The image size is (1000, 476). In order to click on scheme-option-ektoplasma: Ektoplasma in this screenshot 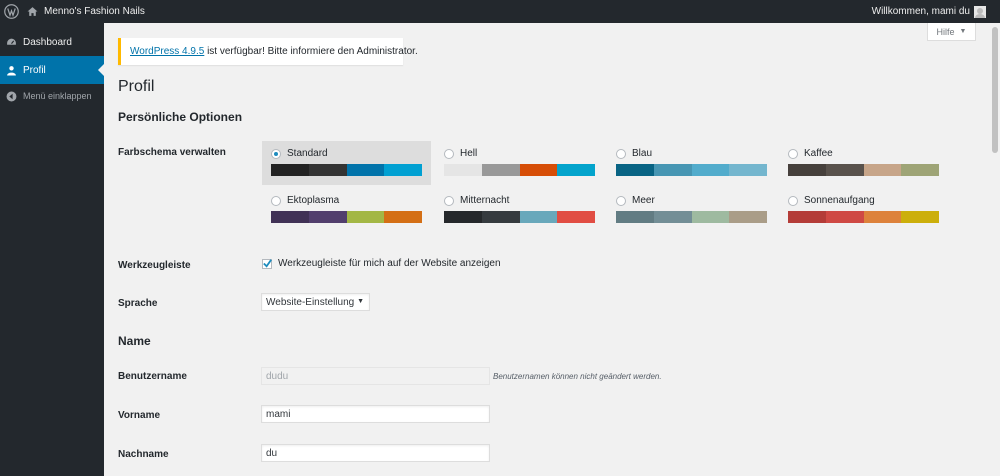, I will do `click(346, 210)`.